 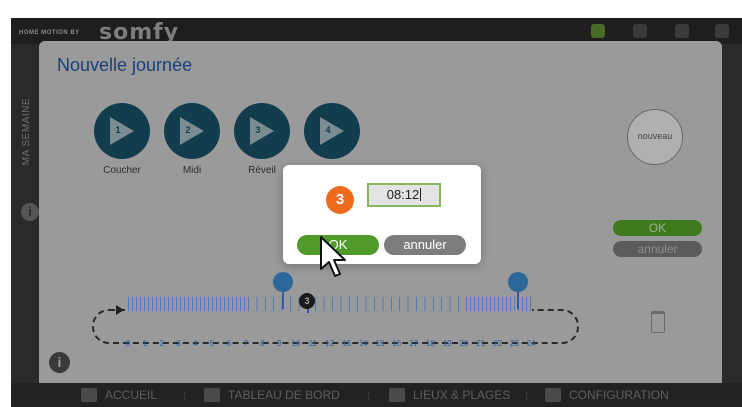 What do you see at coordinates (330, 343) in the screenshot?
I see `hour-label: 12` at bounding box center [330, 343].